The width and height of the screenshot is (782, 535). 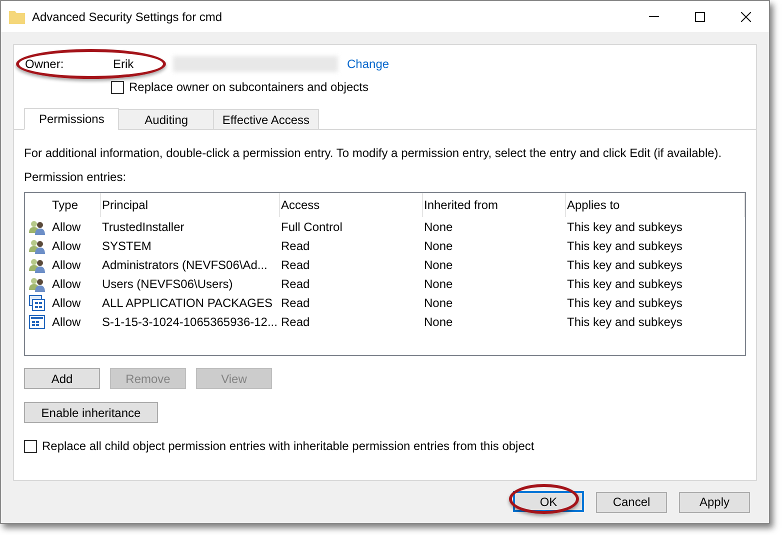 What do you see at coordinates (37, 302) in the screenshot?
I see `package-icon` at bounding box center [37, 302].